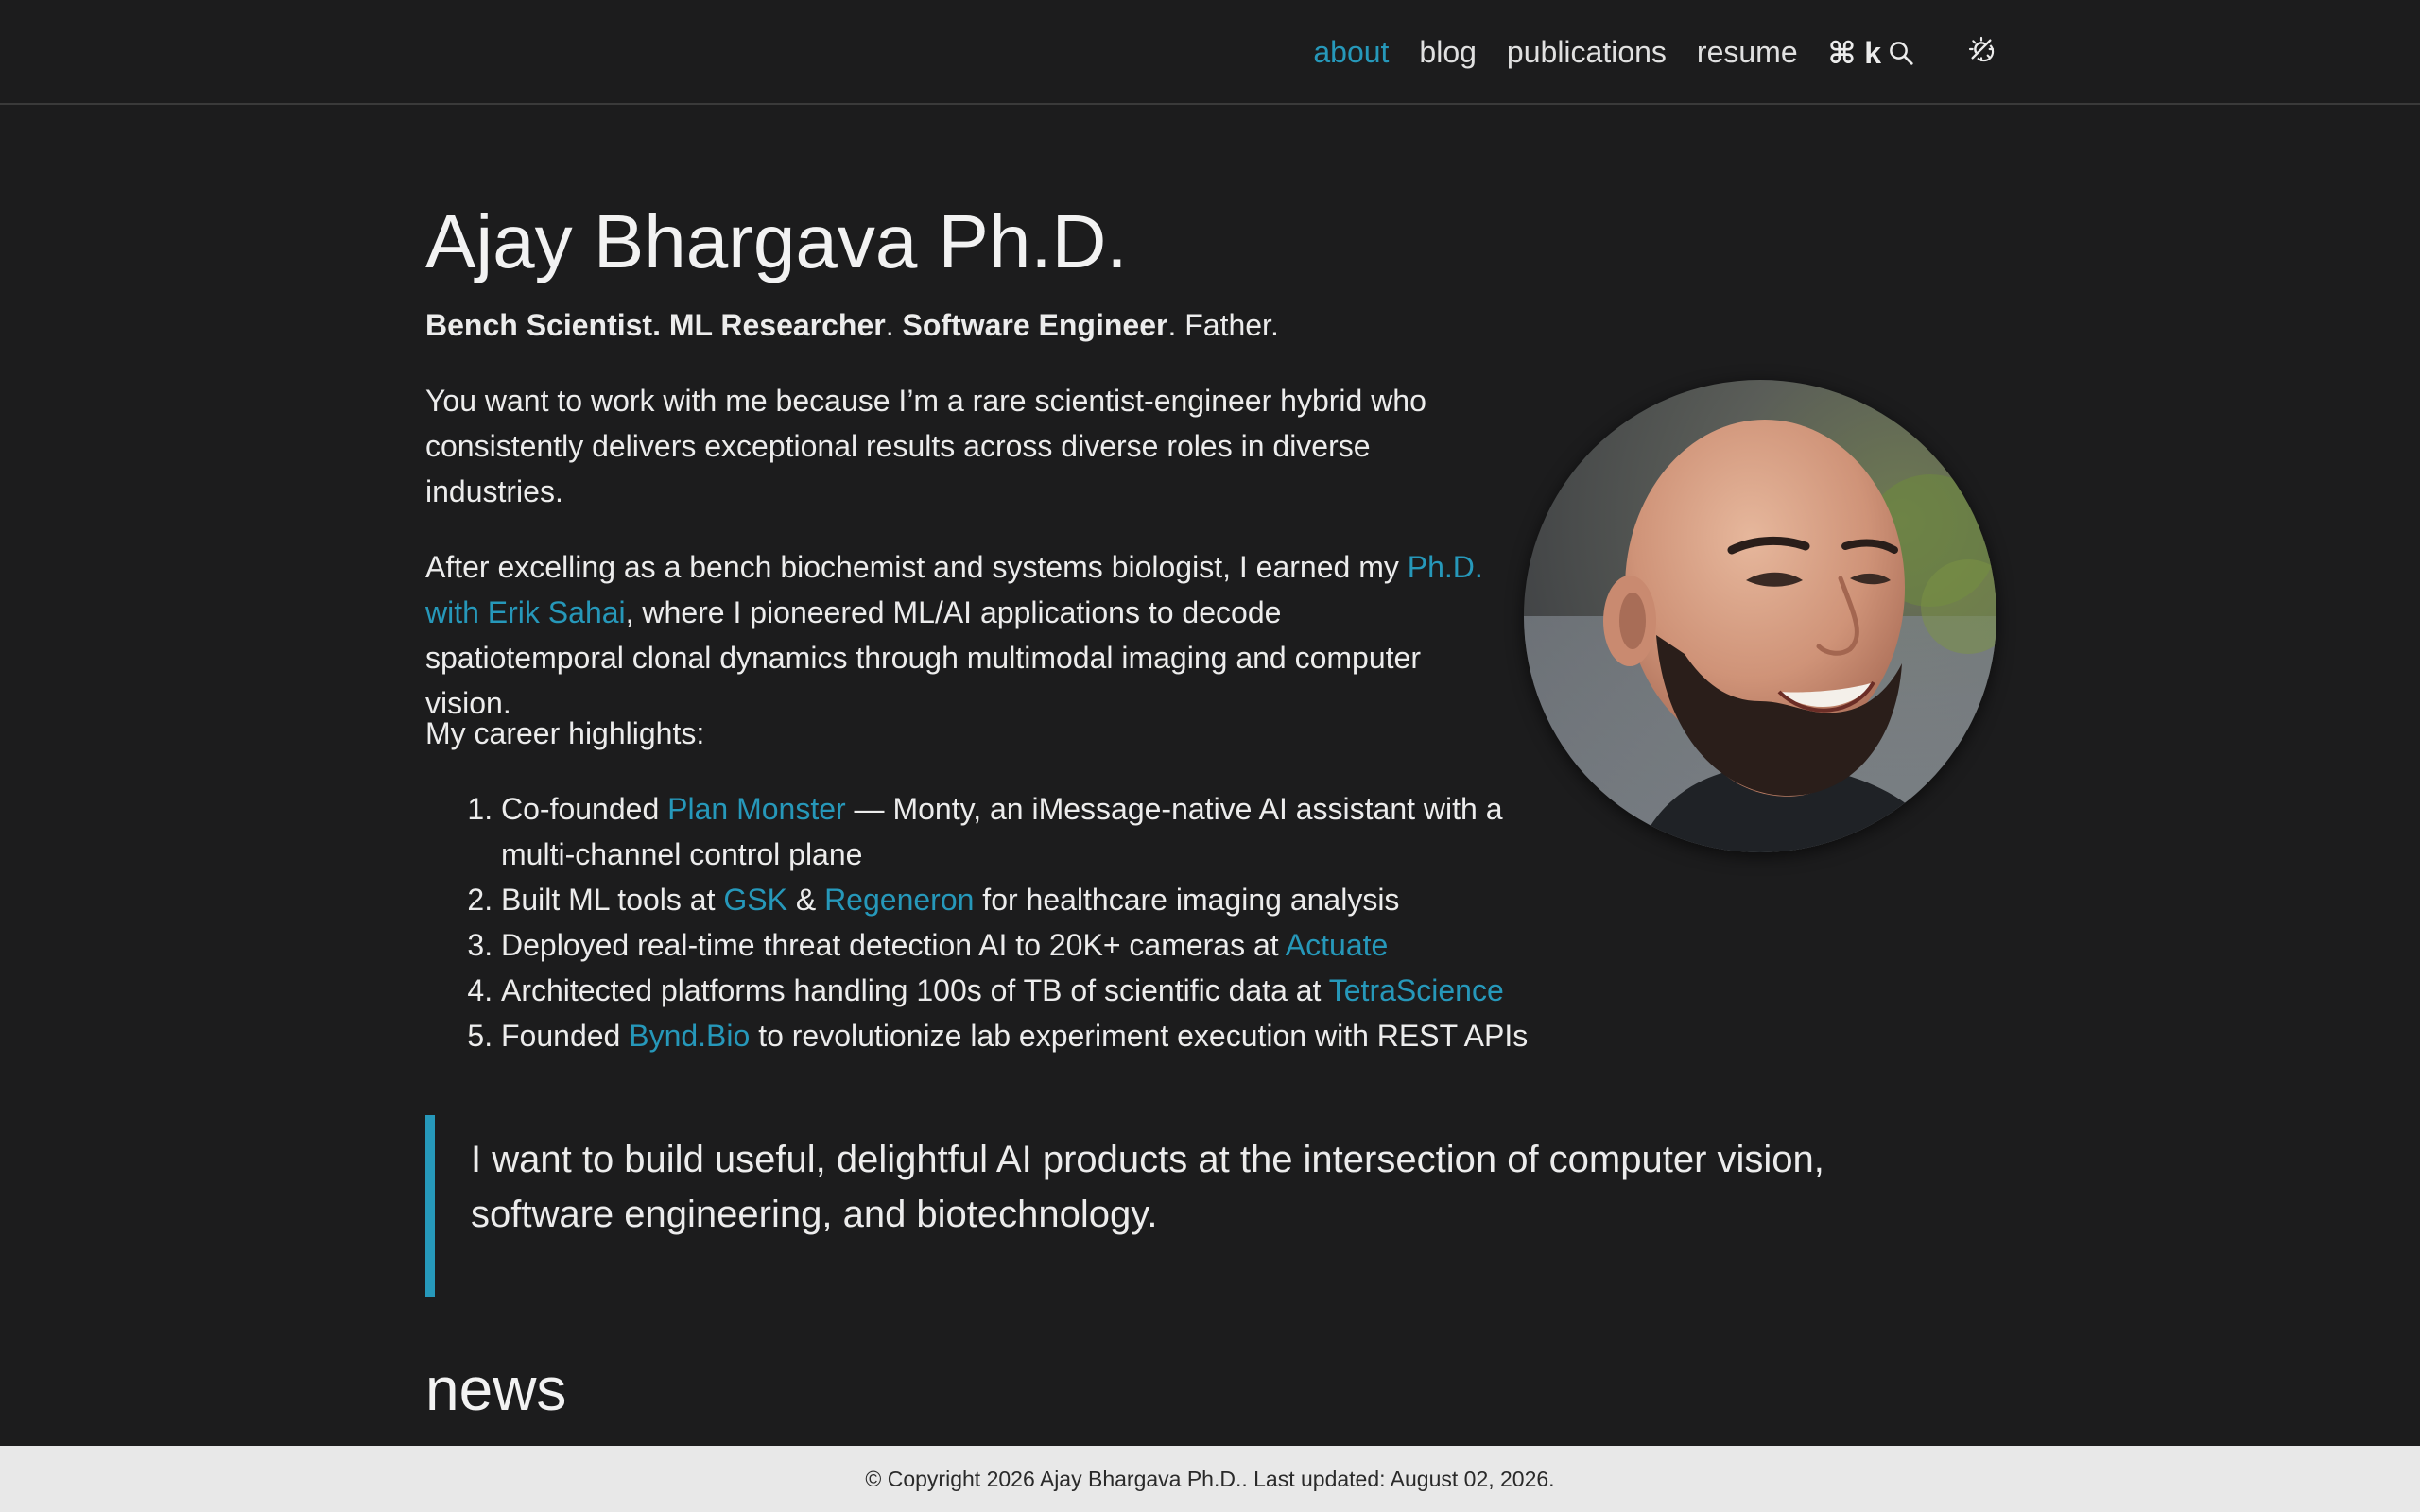 Image resolution: width=2420 pixels, height=1512 pixels. What do you see at coordinates (894, 325) in the screenshot?
I see `subtitle-sep: .` at bounding box center [894, 325].